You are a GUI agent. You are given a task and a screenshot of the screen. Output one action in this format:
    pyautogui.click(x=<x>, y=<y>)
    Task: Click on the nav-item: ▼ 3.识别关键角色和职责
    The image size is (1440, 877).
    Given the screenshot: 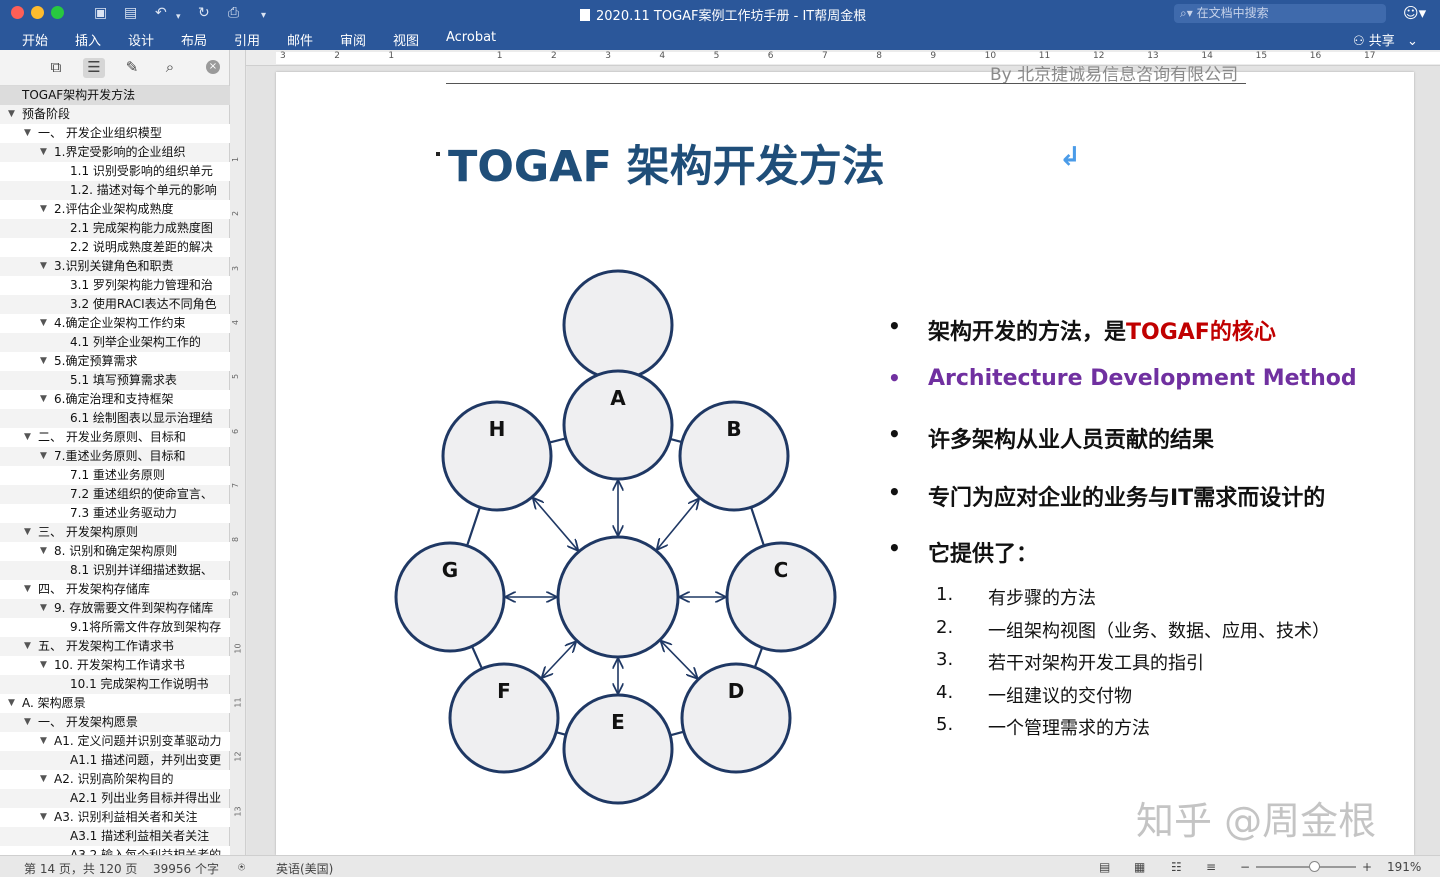 What is the action you would take?
    pyautogui.click(x=115, y=266)
    